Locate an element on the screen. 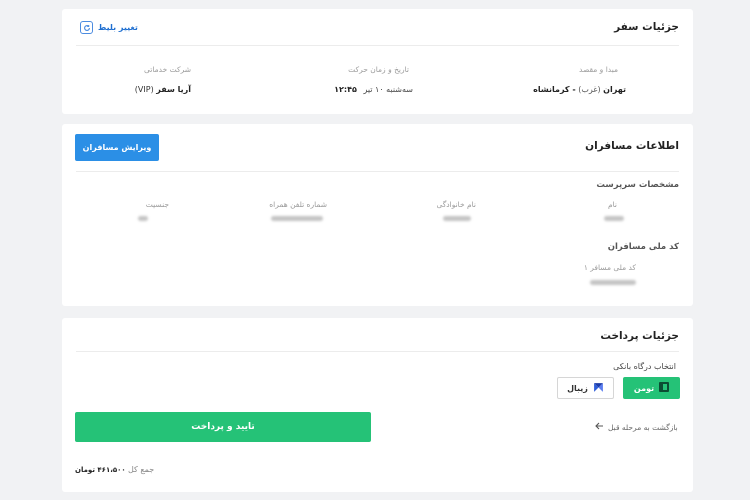 The width and height of the screenshot is (750, 500). trip-details-title: جزئیات سفر is located at coordinates (646, 27).